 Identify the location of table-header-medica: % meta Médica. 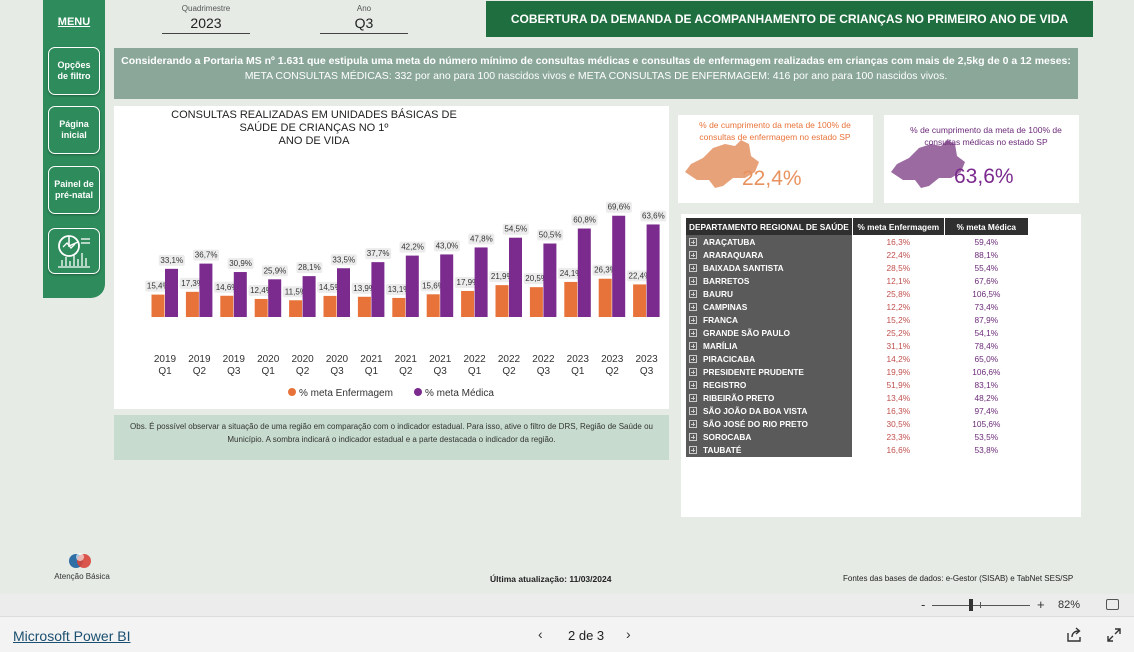
(986, 226).